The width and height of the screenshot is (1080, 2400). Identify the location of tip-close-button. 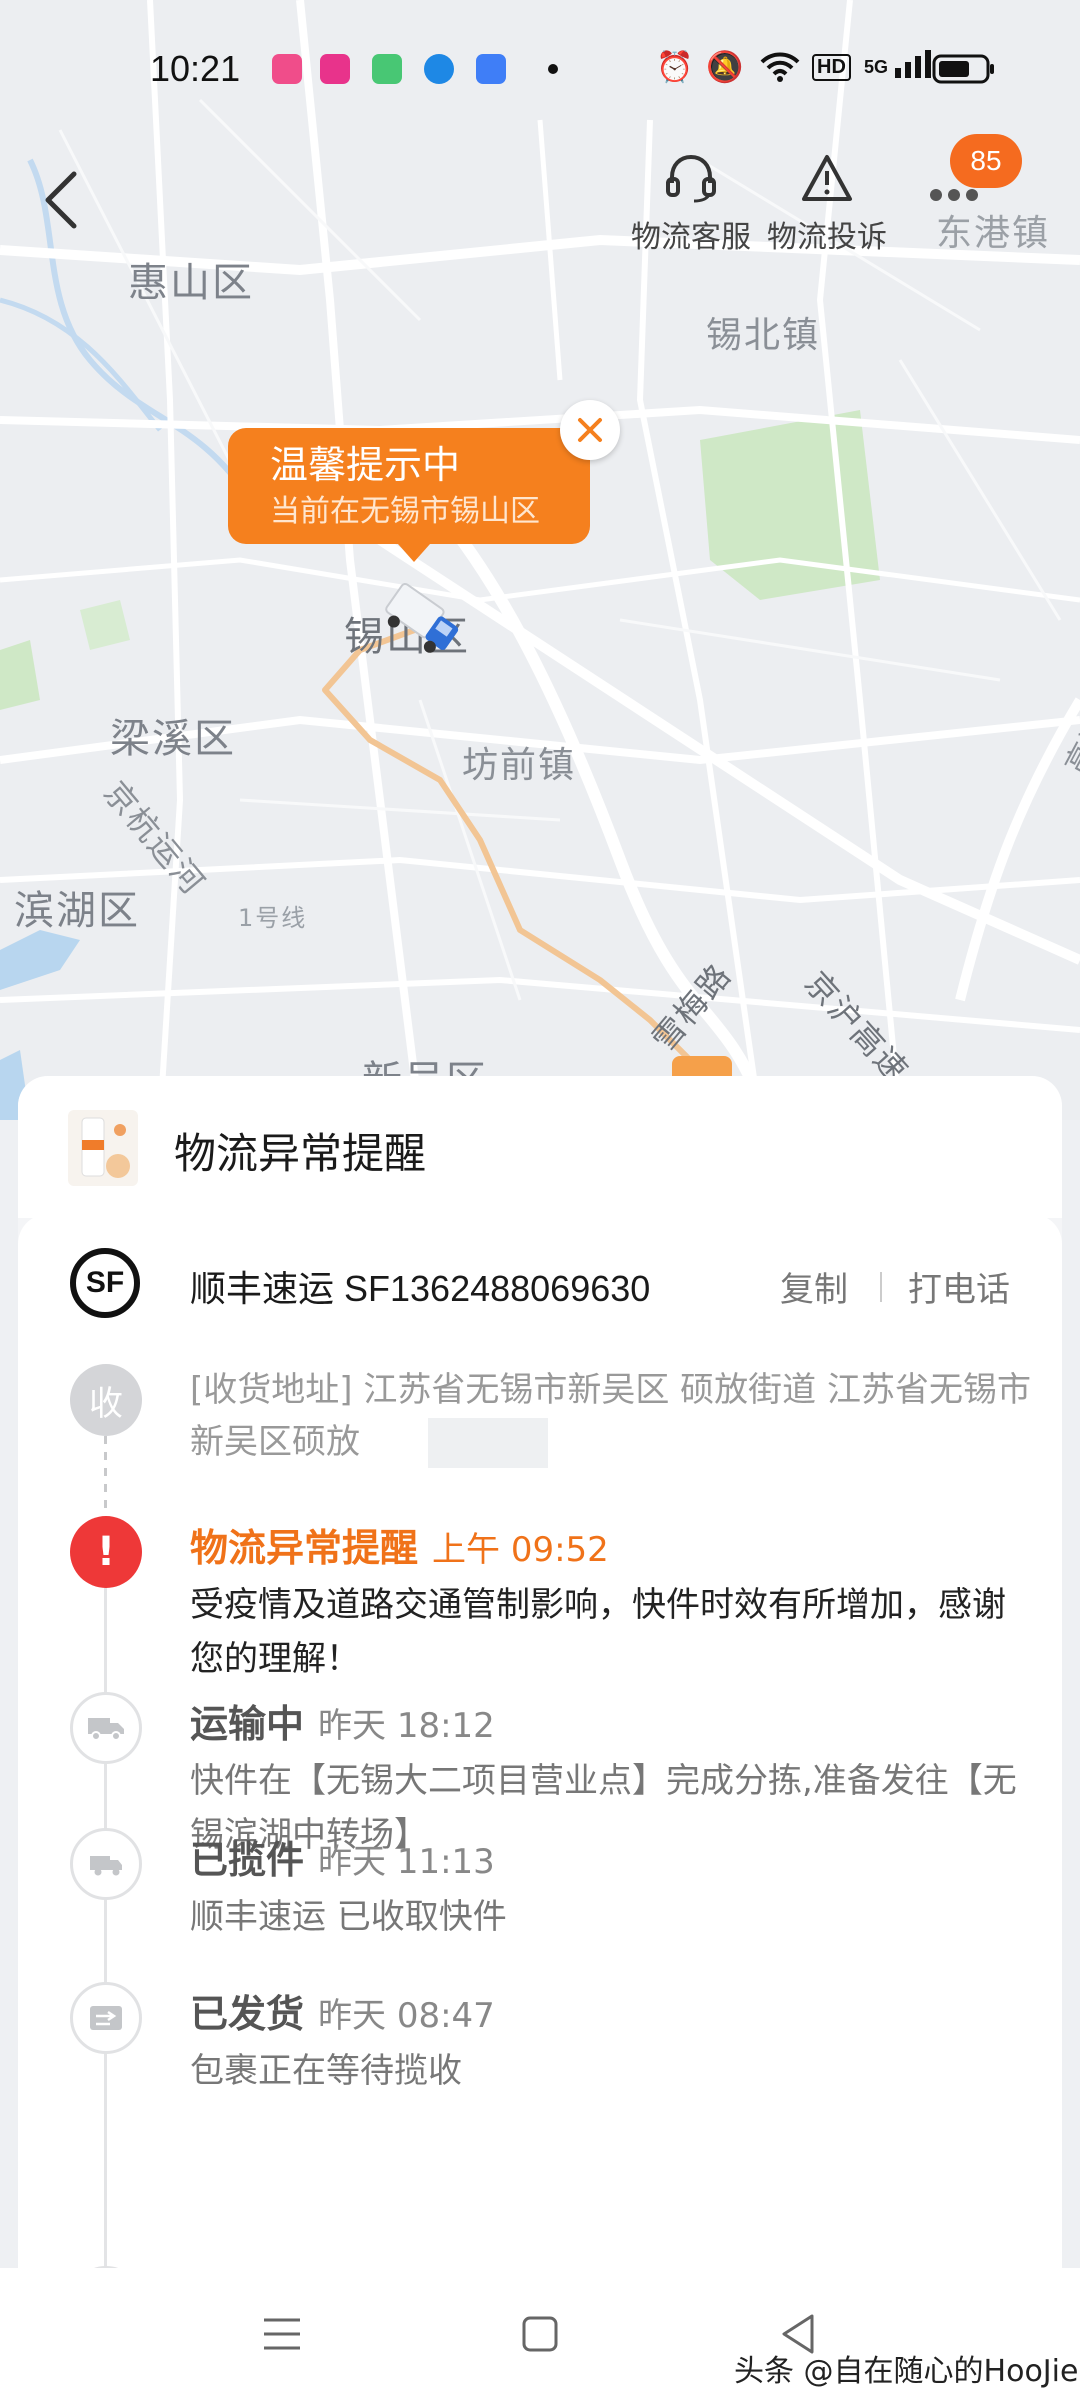
(590, 430).